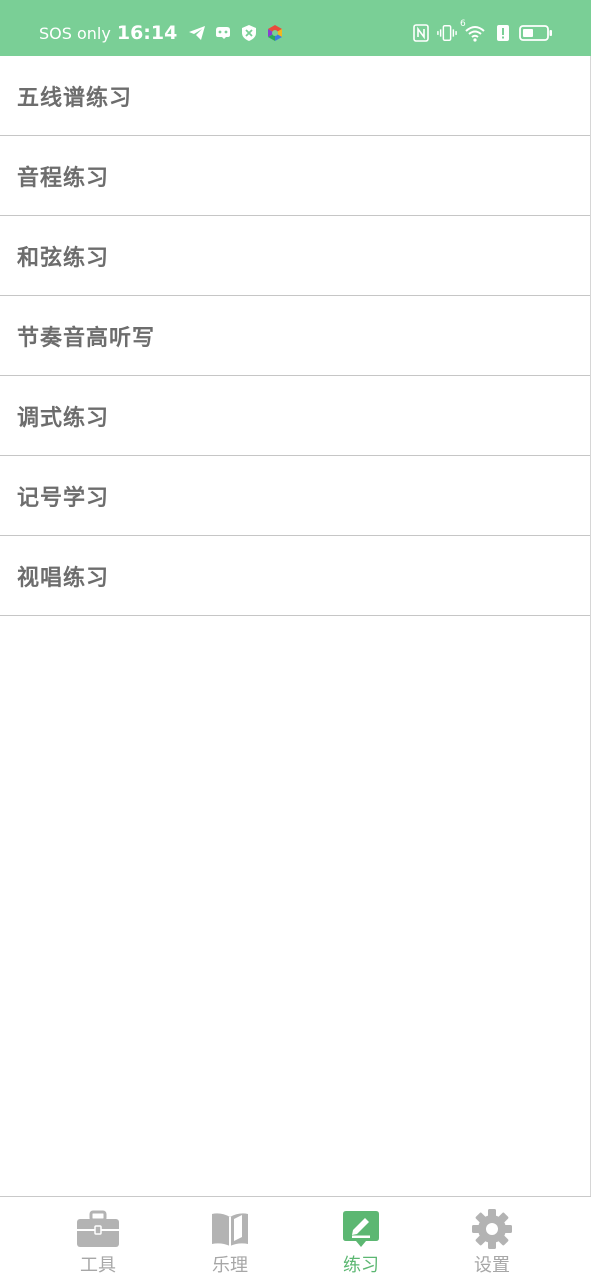 The image size is (591, 1281). I want to click on tab-tools: 工具, so click(98, 1239).